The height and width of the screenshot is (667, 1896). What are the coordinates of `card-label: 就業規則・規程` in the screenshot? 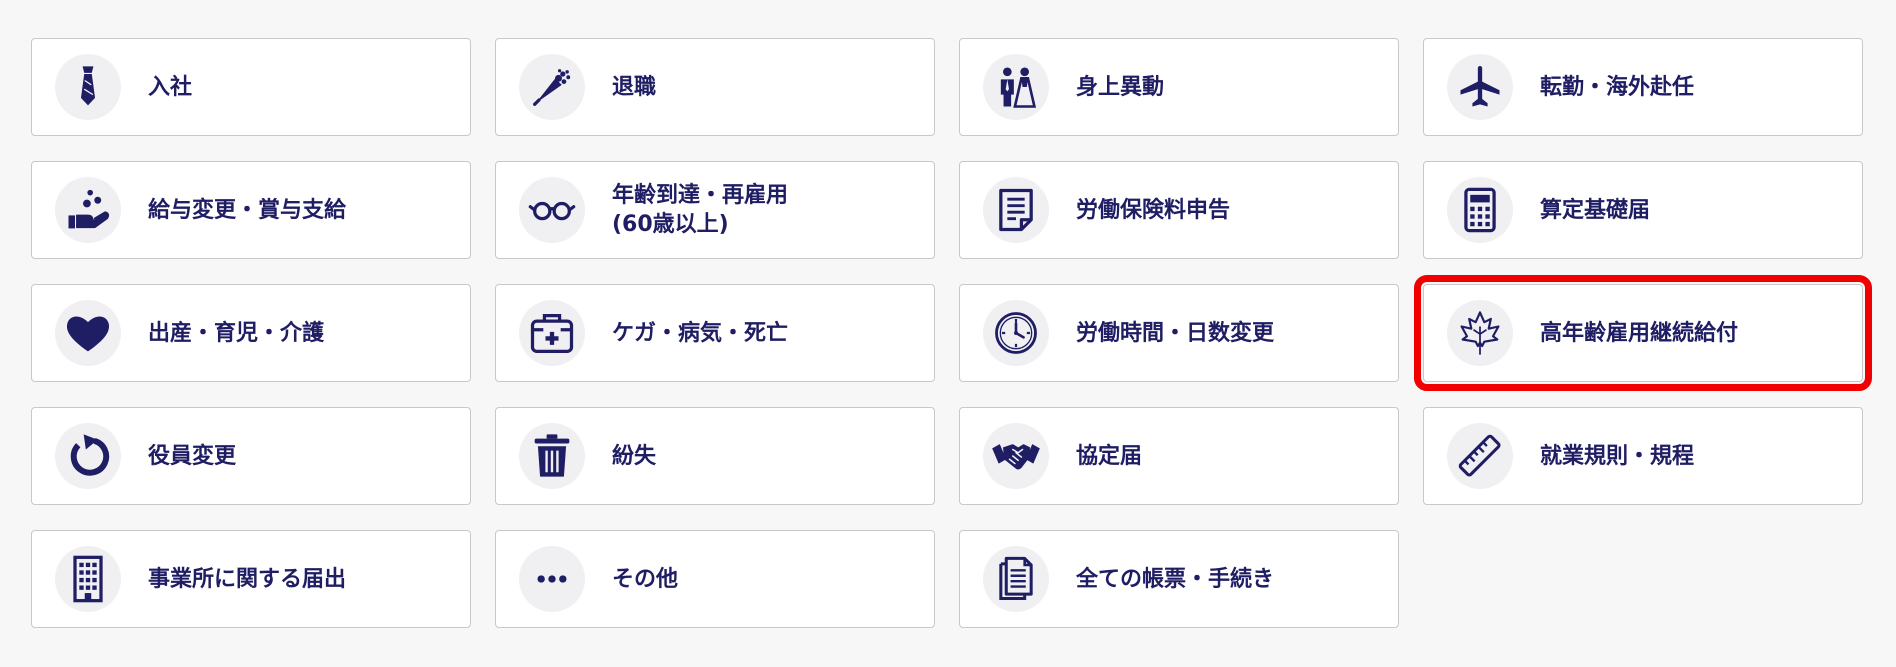 It's located at (1617, 456).